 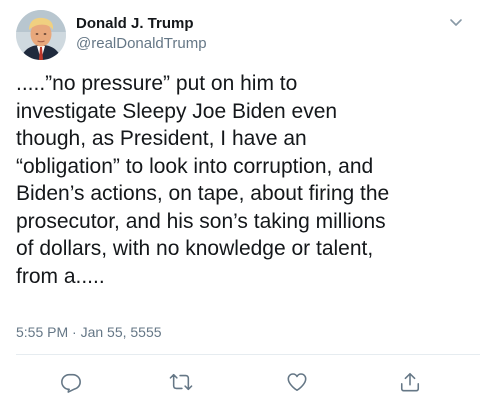 What do you see at coordinates (141, 44) in the screenshot?
I see `user-handle: @realDonaldTrump` at bounding box center [141, 44].